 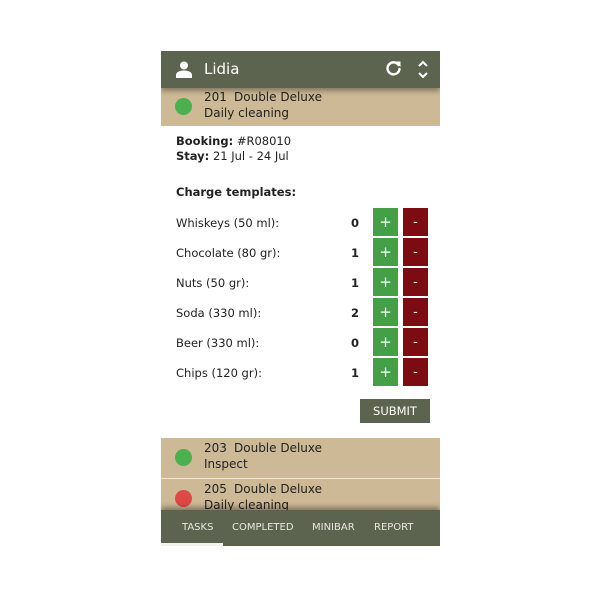 I want to click on refresh-icon, so click(x=393, y=68).